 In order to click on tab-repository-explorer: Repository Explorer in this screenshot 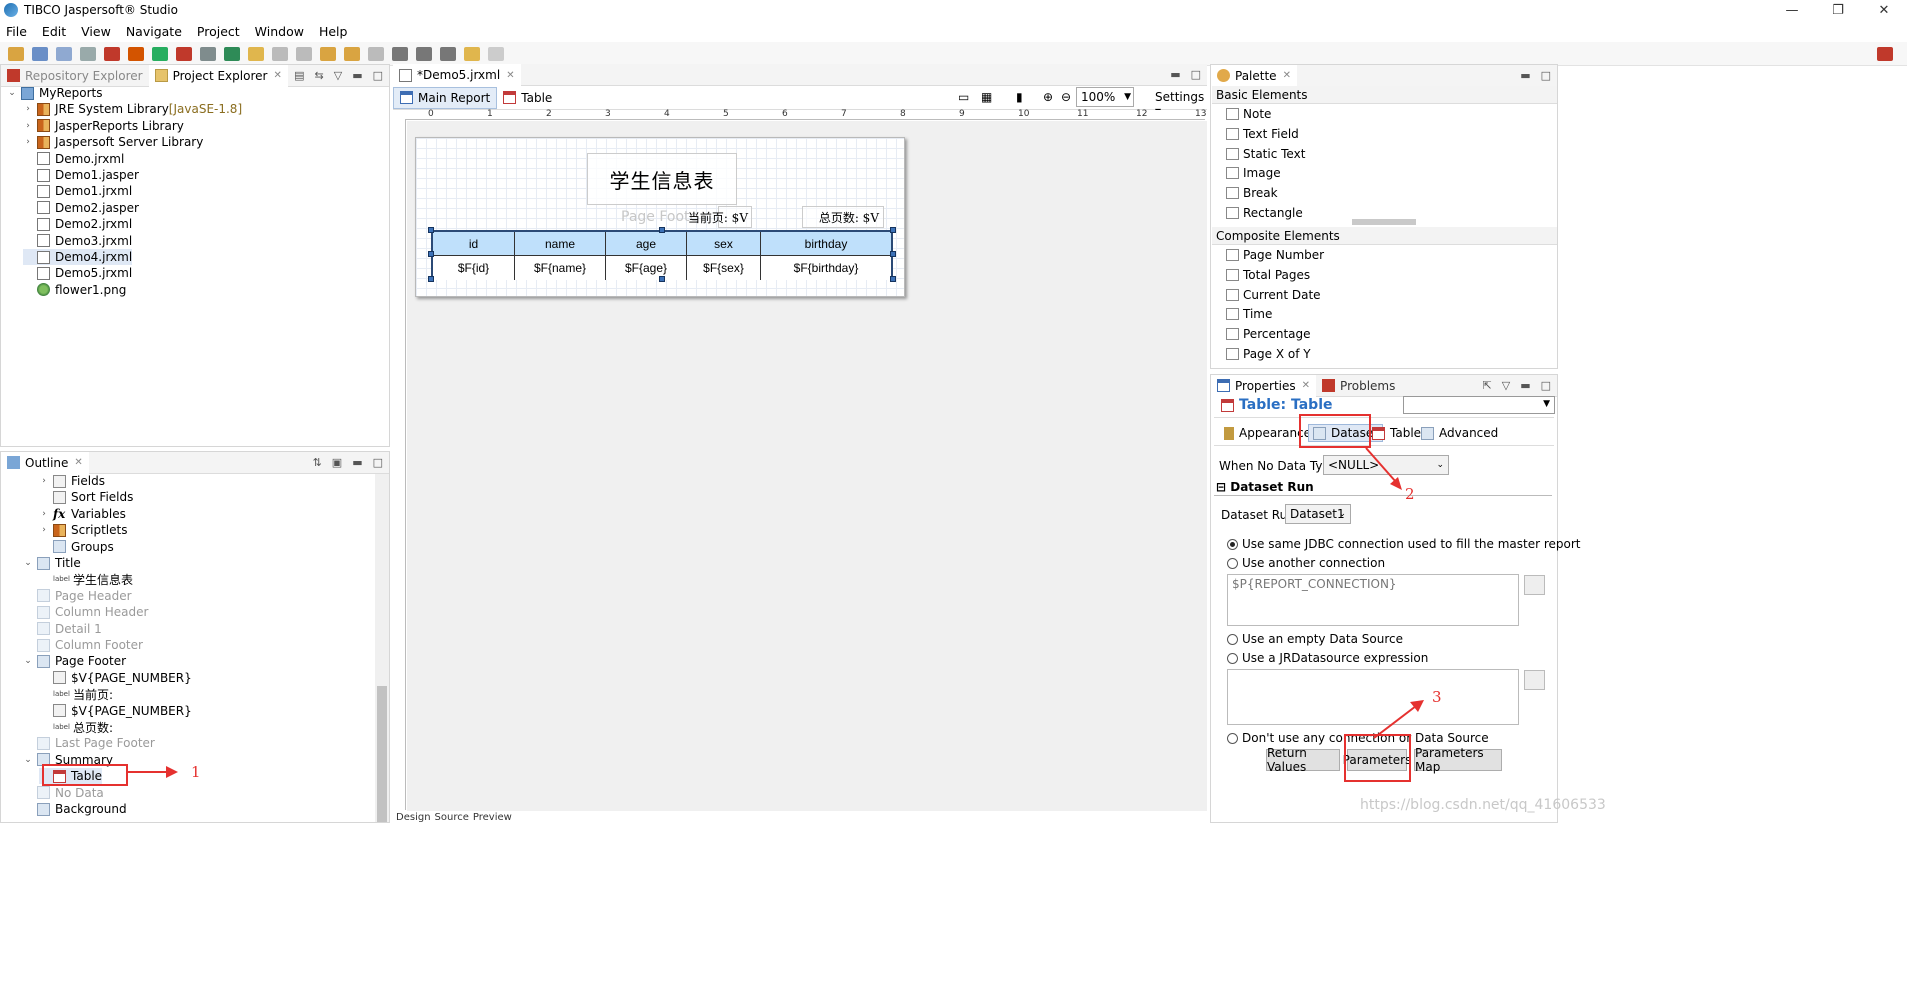, I will do `click(75, 76)`.